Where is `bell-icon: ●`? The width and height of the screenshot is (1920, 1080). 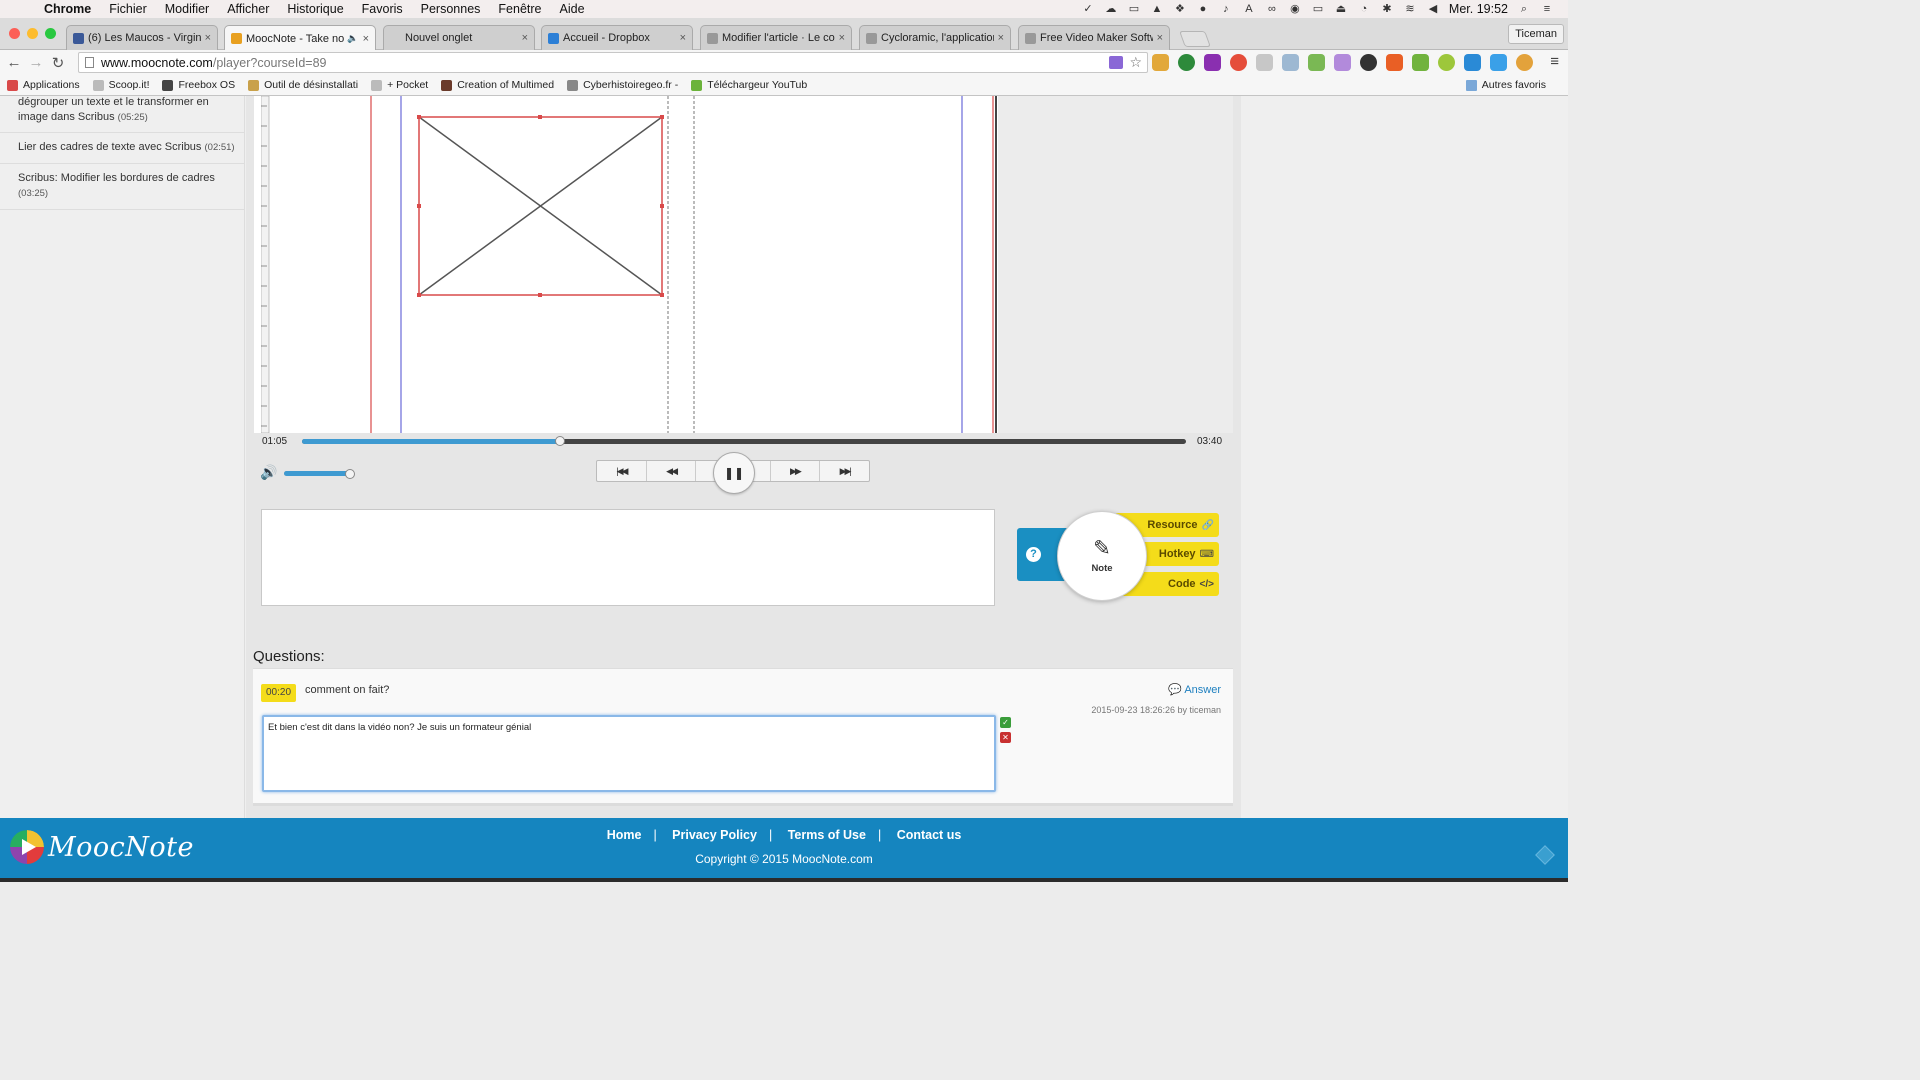 bell-icon: ● is located at coordinates (1203, 9).